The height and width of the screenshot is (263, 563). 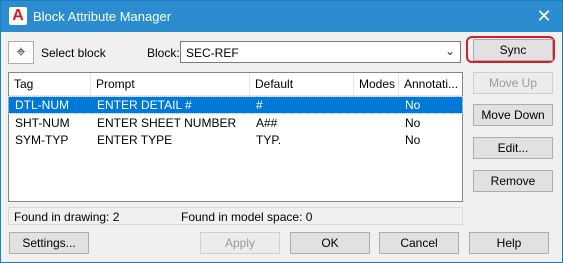 What do you see at coordinates (235, 140) in the screenshot?
I see `table-row: SYM-TYP ENTER TYPE TYP. No` at bounding box center [235, 140].